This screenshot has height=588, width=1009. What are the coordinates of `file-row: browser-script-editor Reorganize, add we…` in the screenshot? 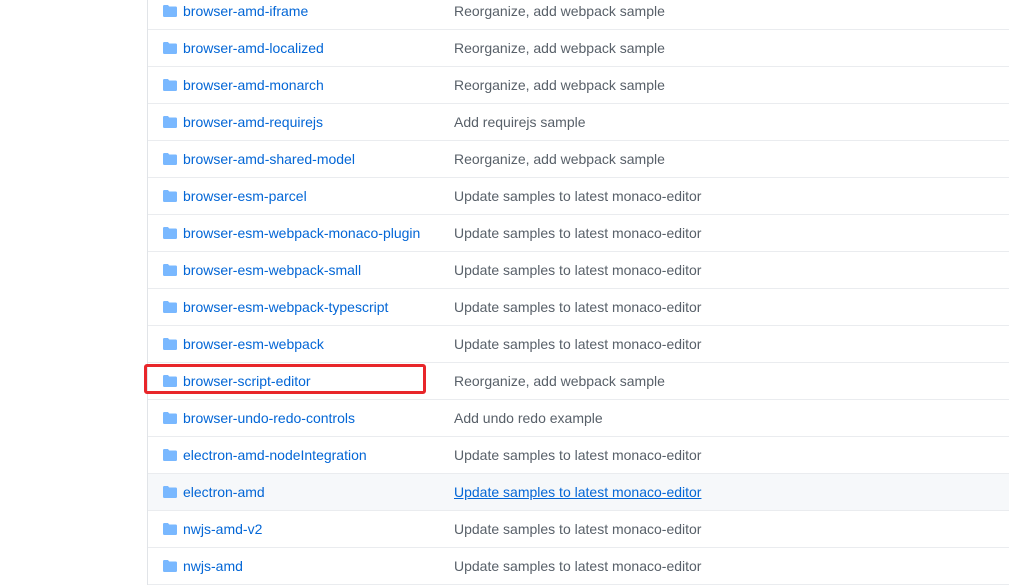 It's located at (578, 381).